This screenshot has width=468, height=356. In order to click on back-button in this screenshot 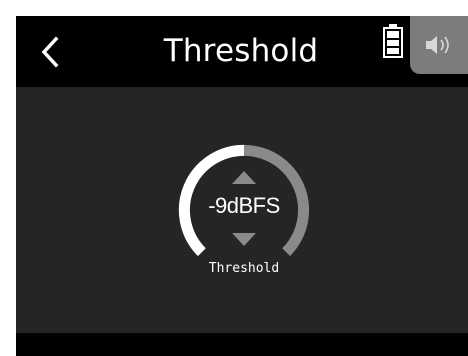, I will do `click(50, 52)`.